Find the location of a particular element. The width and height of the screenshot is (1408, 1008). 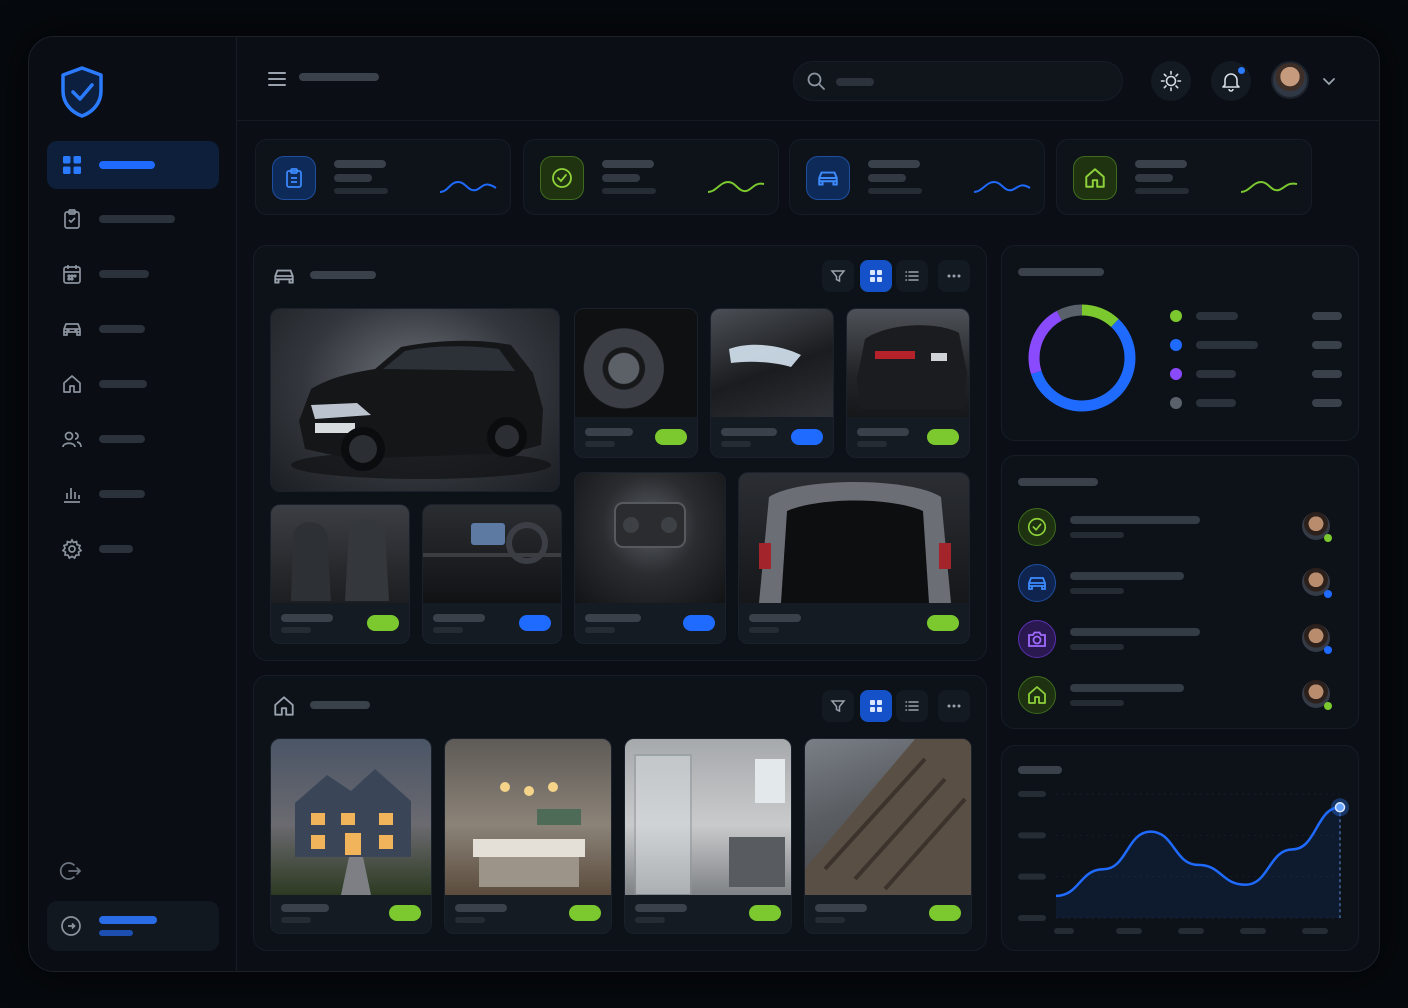

sidebar-item-vehicles is located at coordinates (133, 329).